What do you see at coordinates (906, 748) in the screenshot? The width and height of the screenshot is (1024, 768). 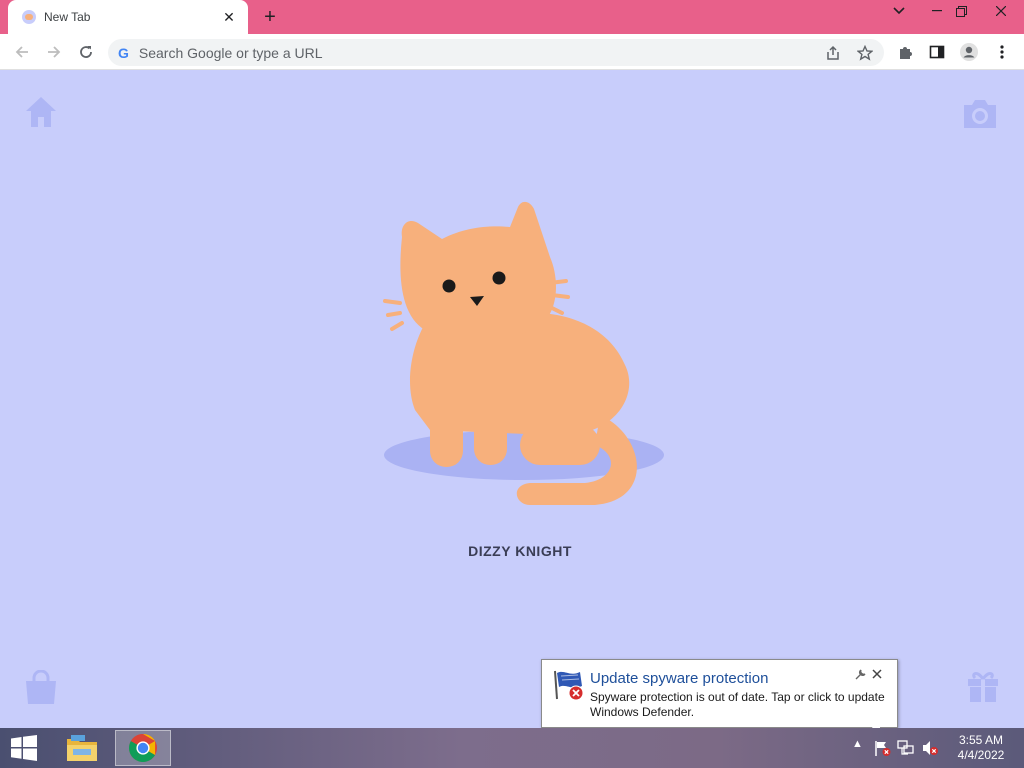 I see `network-icon` at bounding box center [906, 748].